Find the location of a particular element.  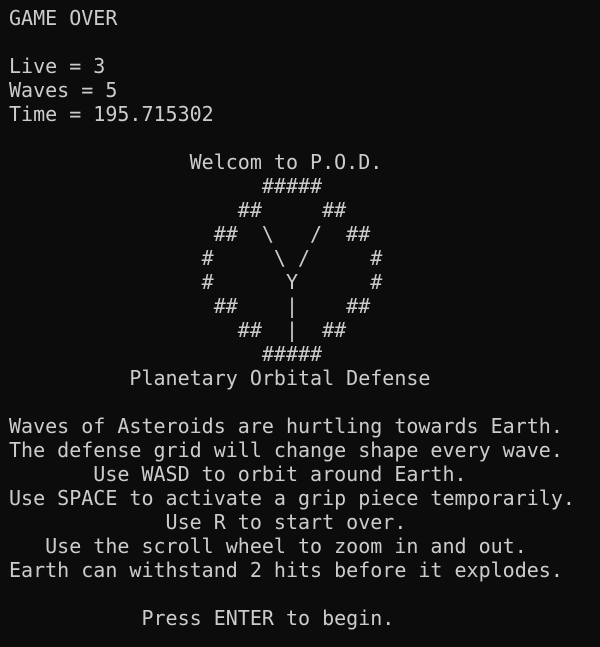

welcome-title: Welcom to P.O.D. is located at coordinates (196, 162).